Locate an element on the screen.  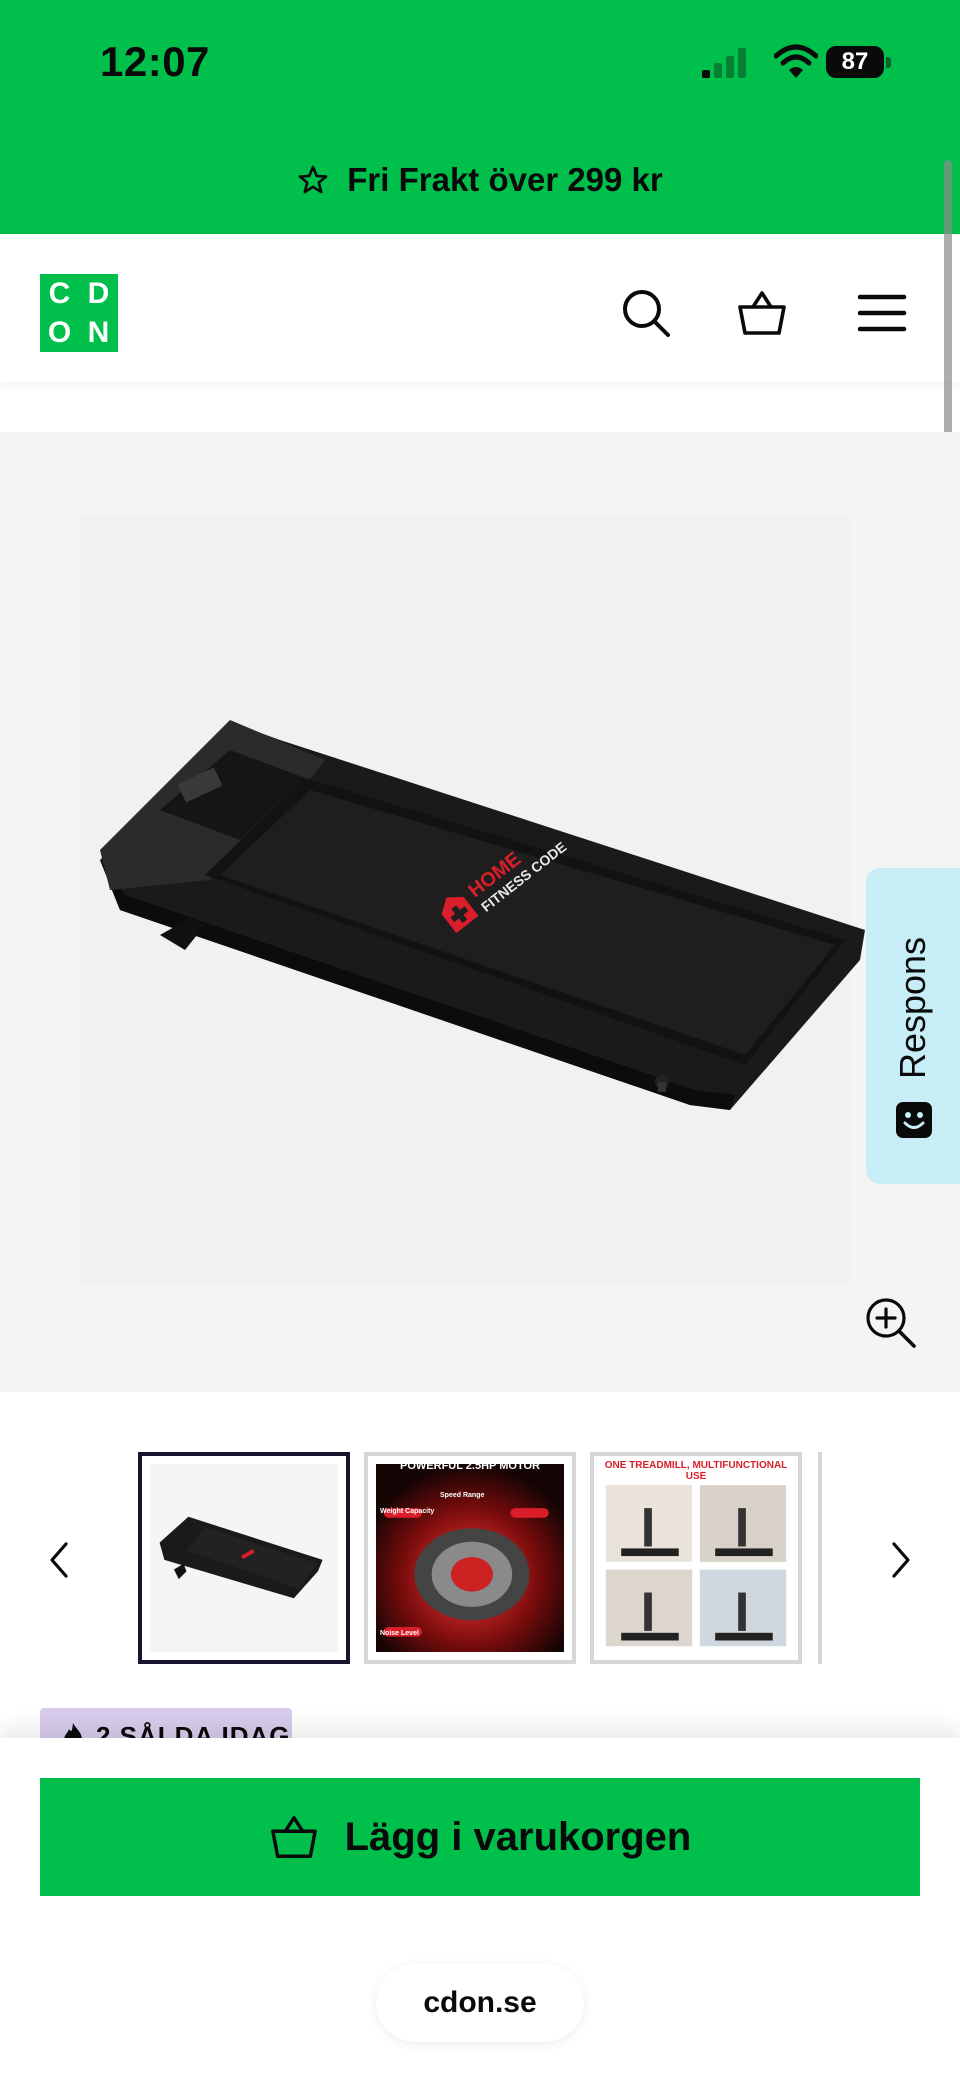
star-icon is located at coordinates (313, 179).